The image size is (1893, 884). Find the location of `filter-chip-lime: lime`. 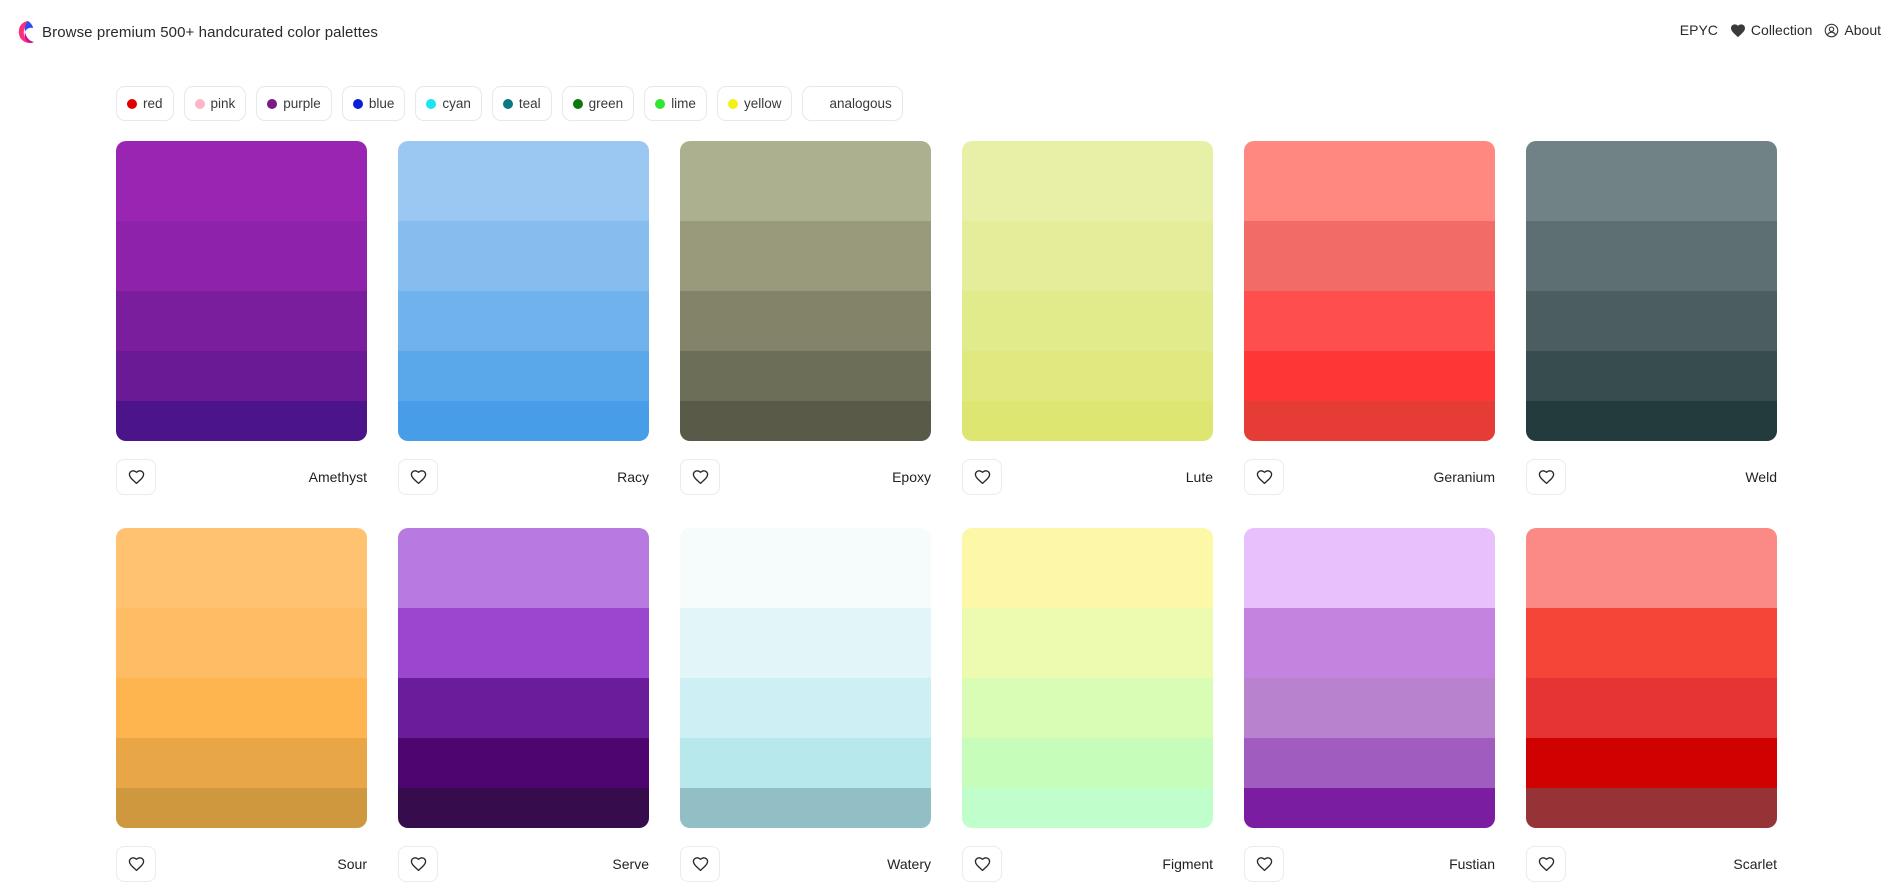

filter-chip-lime: lime is located at coordinates (675, 103).